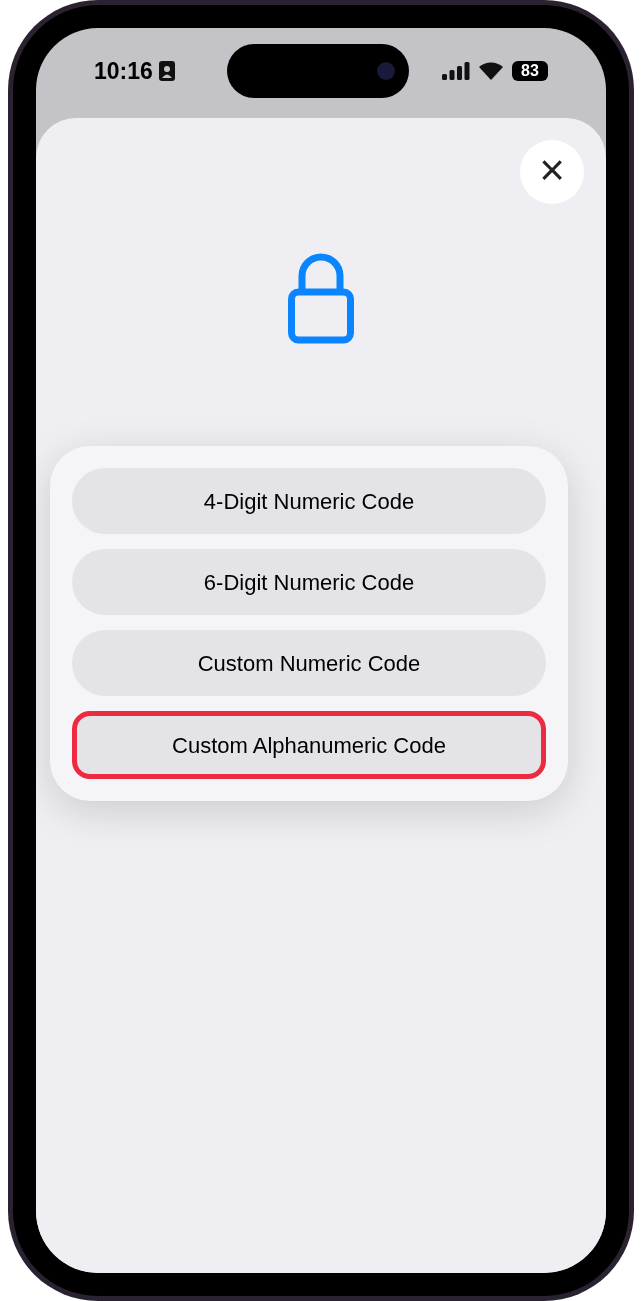  I want to click on close-button: ×, so click(552, 172).